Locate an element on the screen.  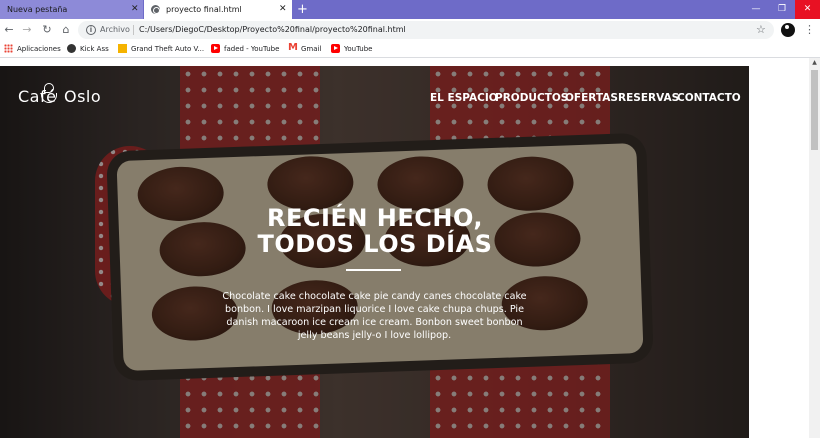
logo-text-right: Oslo is located at coordinates (82, 96).